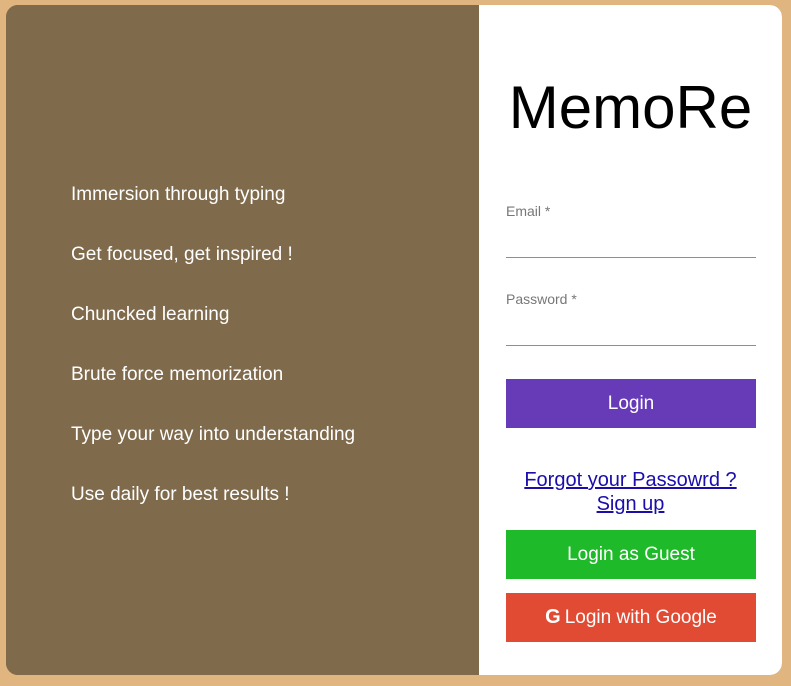 This screenshot has width=791, height=686. Describe the element at coordinates (213, 434) in the screenshot. I see `feature-item: Type your way into understanding` at that location.